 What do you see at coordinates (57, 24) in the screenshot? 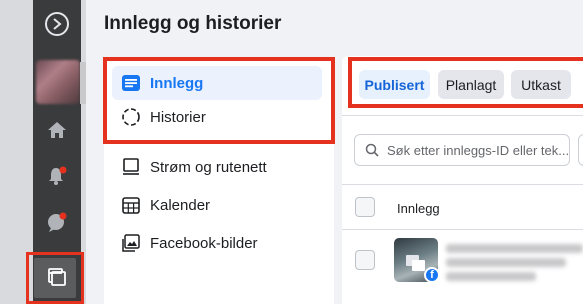
I see `meta-logo-icon` at bounding box center [57, 24].